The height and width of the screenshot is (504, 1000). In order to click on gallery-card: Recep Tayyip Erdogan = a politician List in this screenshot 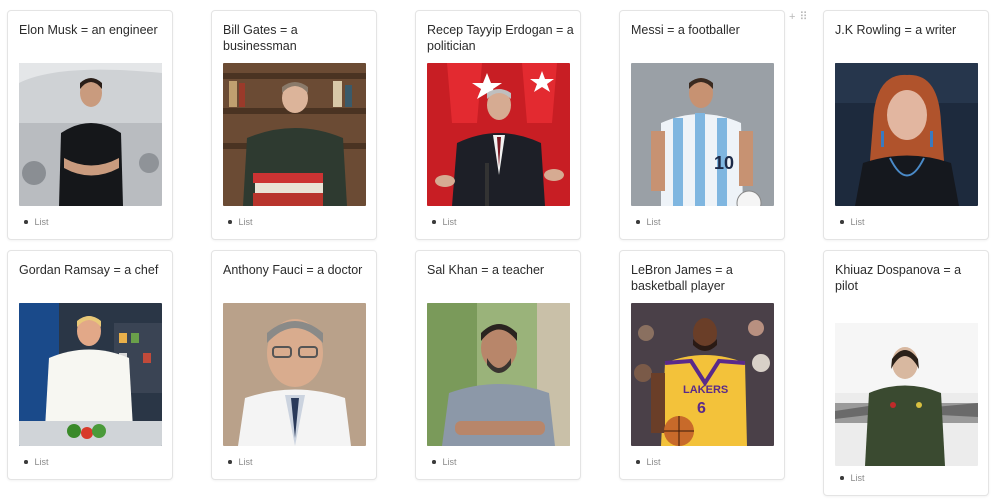, I will do `click(498, 125)`.